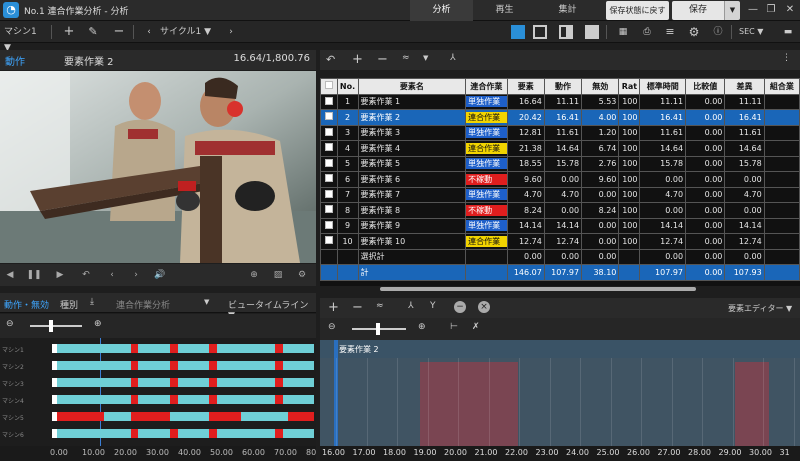  Describe the element at coordinates (694, 32) in the screenshot. I see `gear-icon: ⚙` at that location.